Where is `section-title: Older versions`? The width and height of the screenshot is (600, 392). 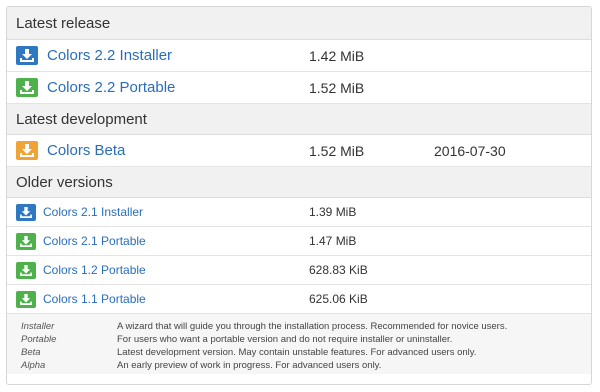
section-title: Older versions is located at coordinates (64, 182).